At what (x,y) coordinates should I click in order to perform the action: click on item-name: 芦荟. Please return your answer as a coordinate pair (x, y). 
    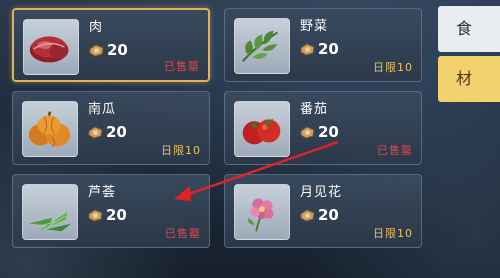
    Looking at the image, I should click on (102, 192).